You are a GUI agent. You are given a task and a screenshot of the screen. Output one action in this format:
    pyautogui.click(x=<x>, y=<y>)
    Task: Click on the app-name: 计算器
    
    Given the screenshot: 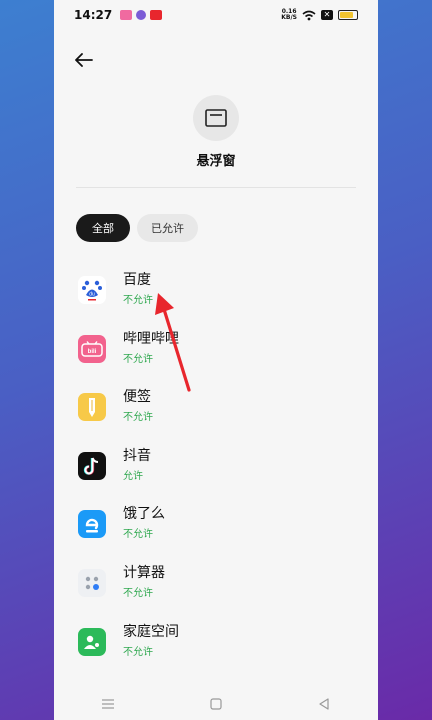 What is the action you would take?
    pyautogui.click(x=144, y=572)
    